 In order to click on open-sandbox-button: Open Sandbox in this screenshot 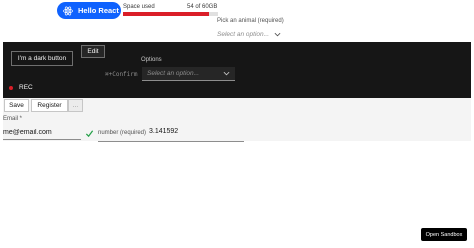, I will do `click(444, 234)`.